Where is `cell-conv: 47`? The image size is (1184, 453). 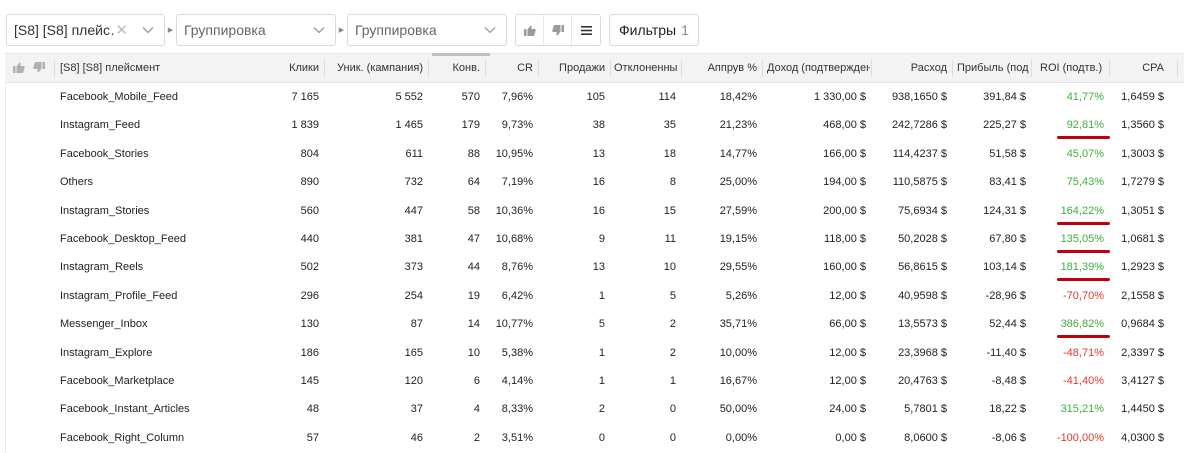 cell-conv: 47 is located at coordinates (473, 238).